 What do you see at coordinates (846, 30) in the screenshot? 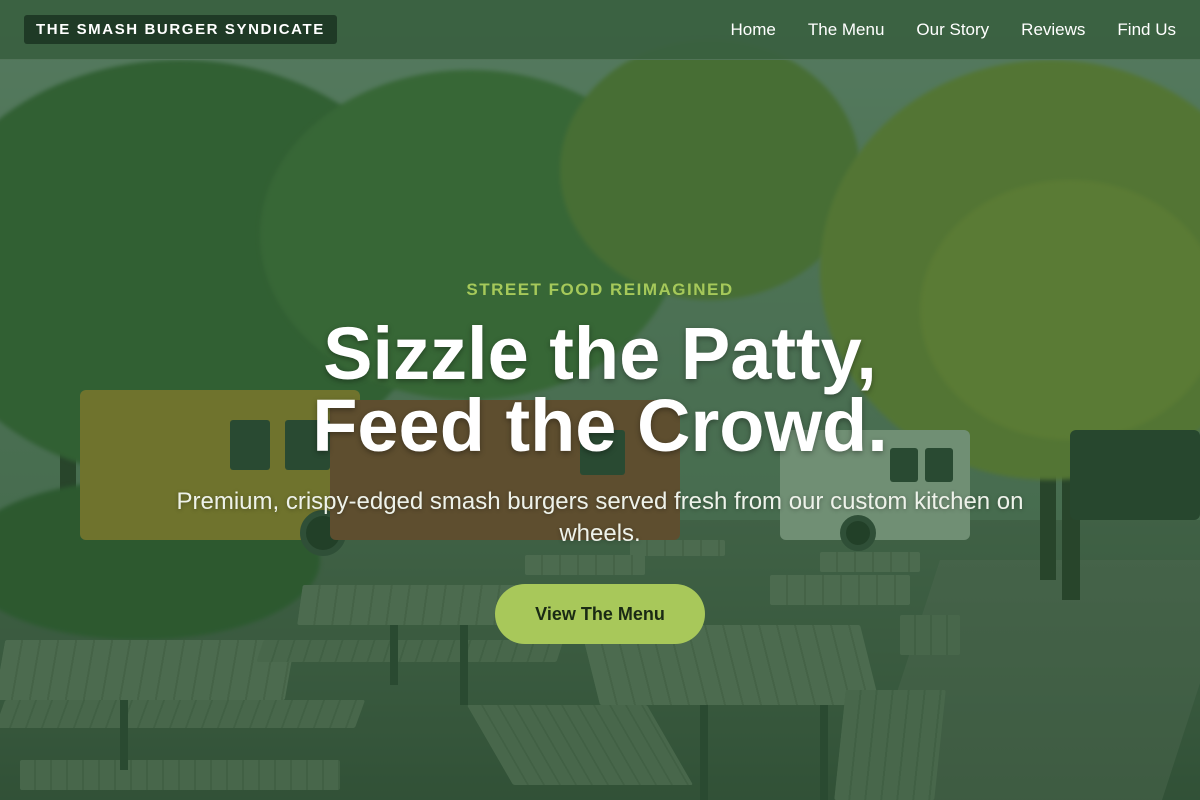
I see `nav-link-the-menu: The Menu` at bounding box center [846, 30].